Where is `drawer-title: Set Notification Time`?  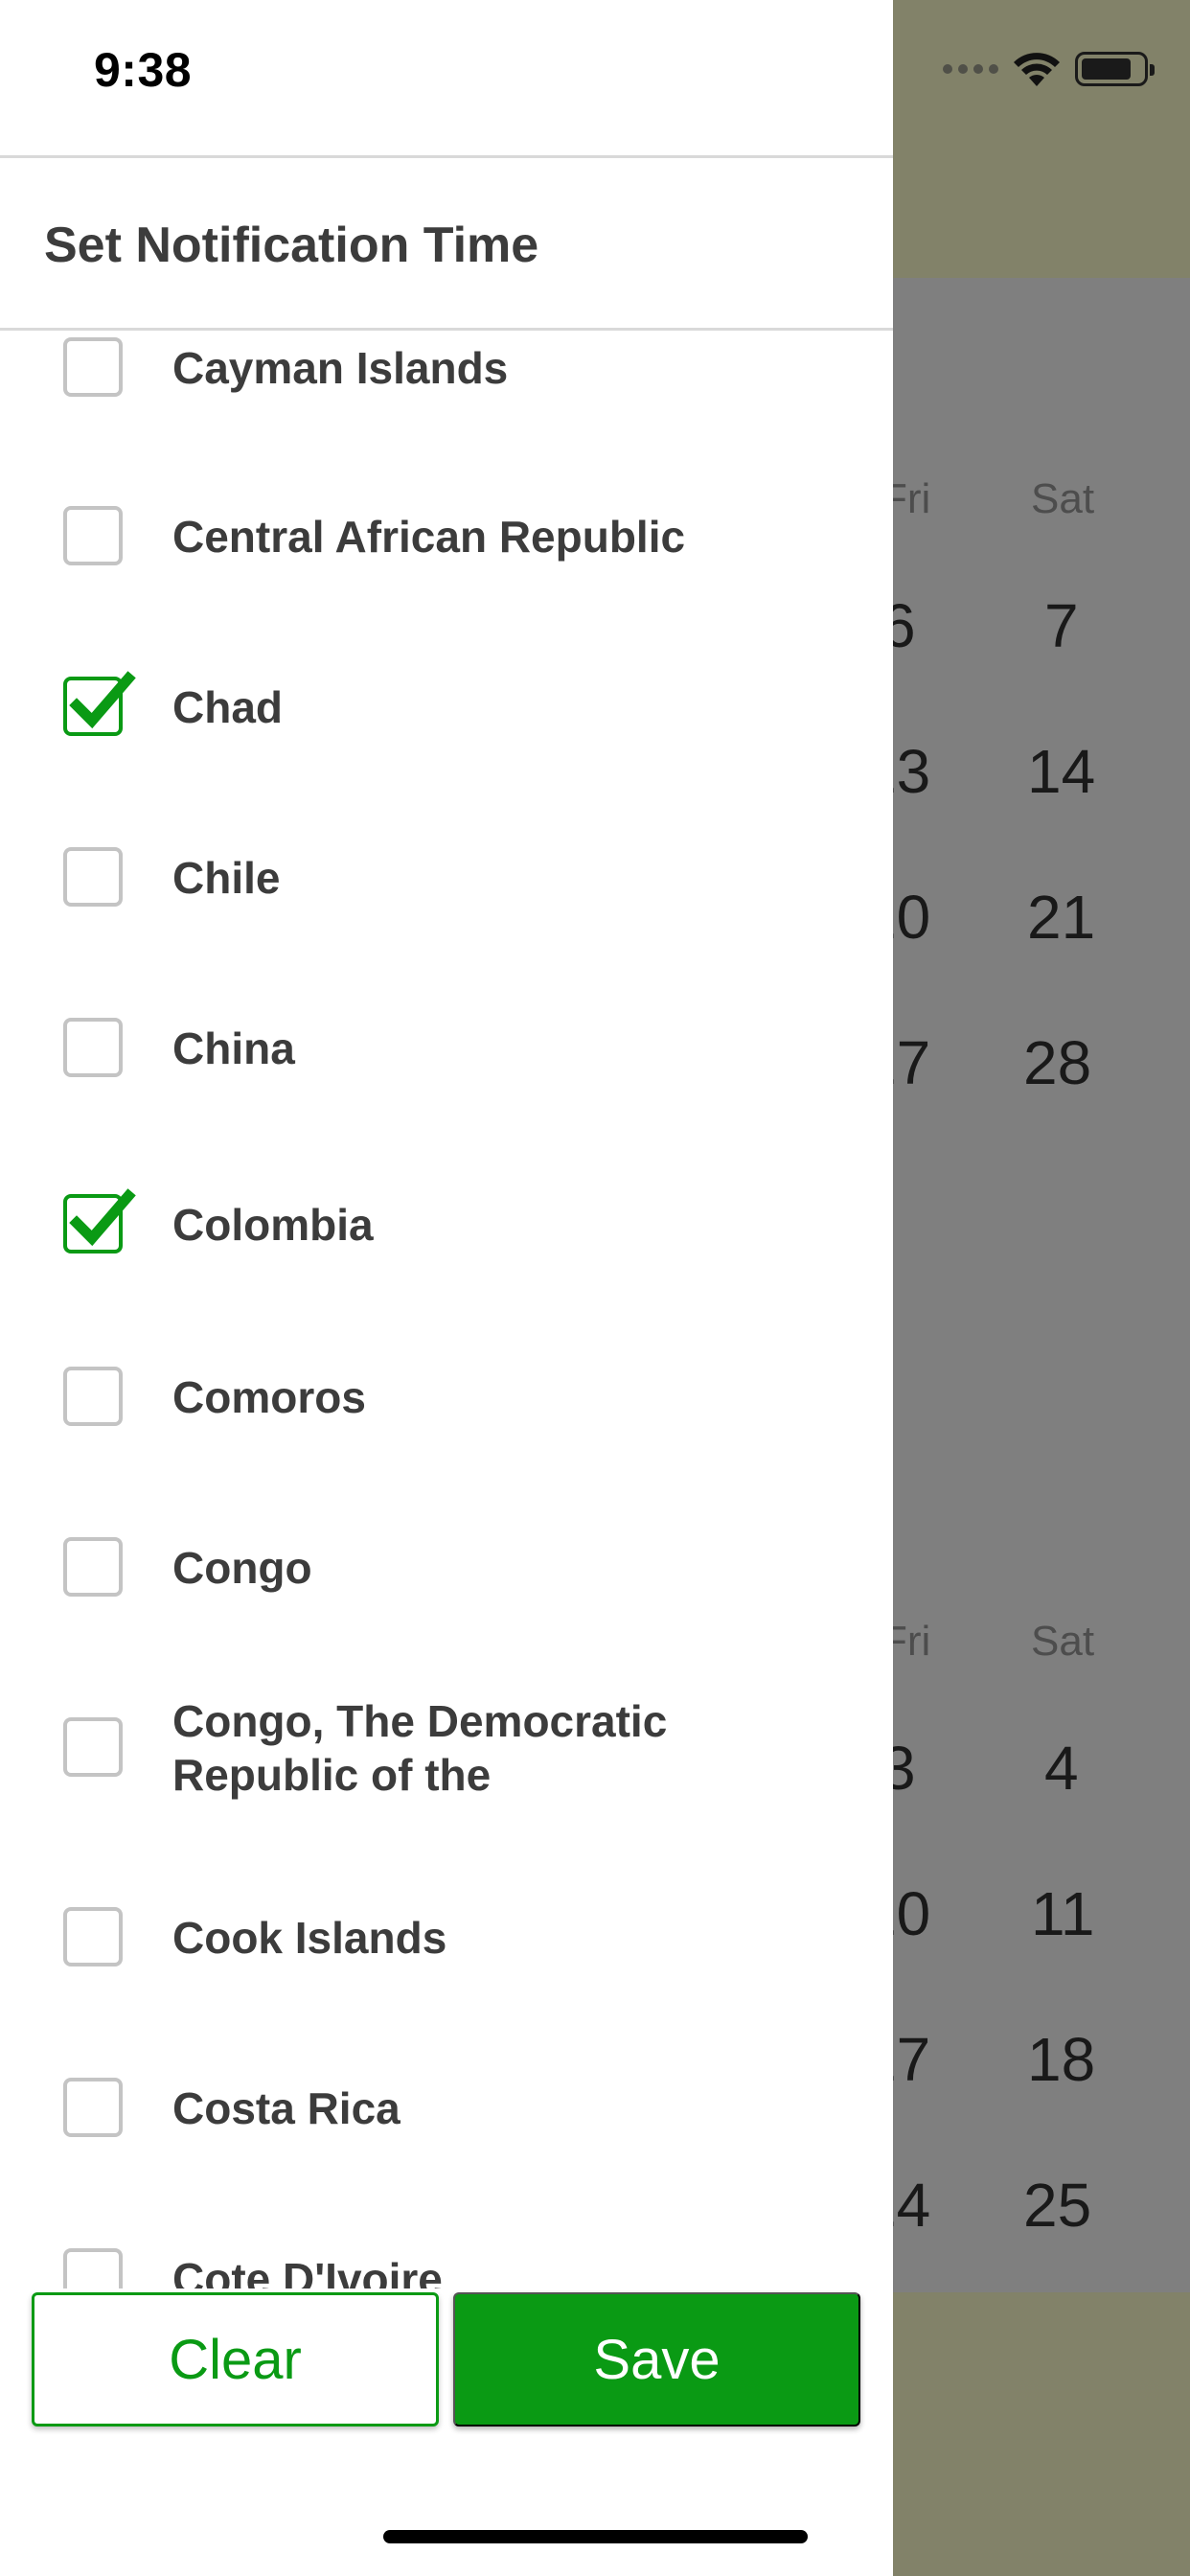
drawer-title: Set Notification Time is located at coordinates (292, 245).